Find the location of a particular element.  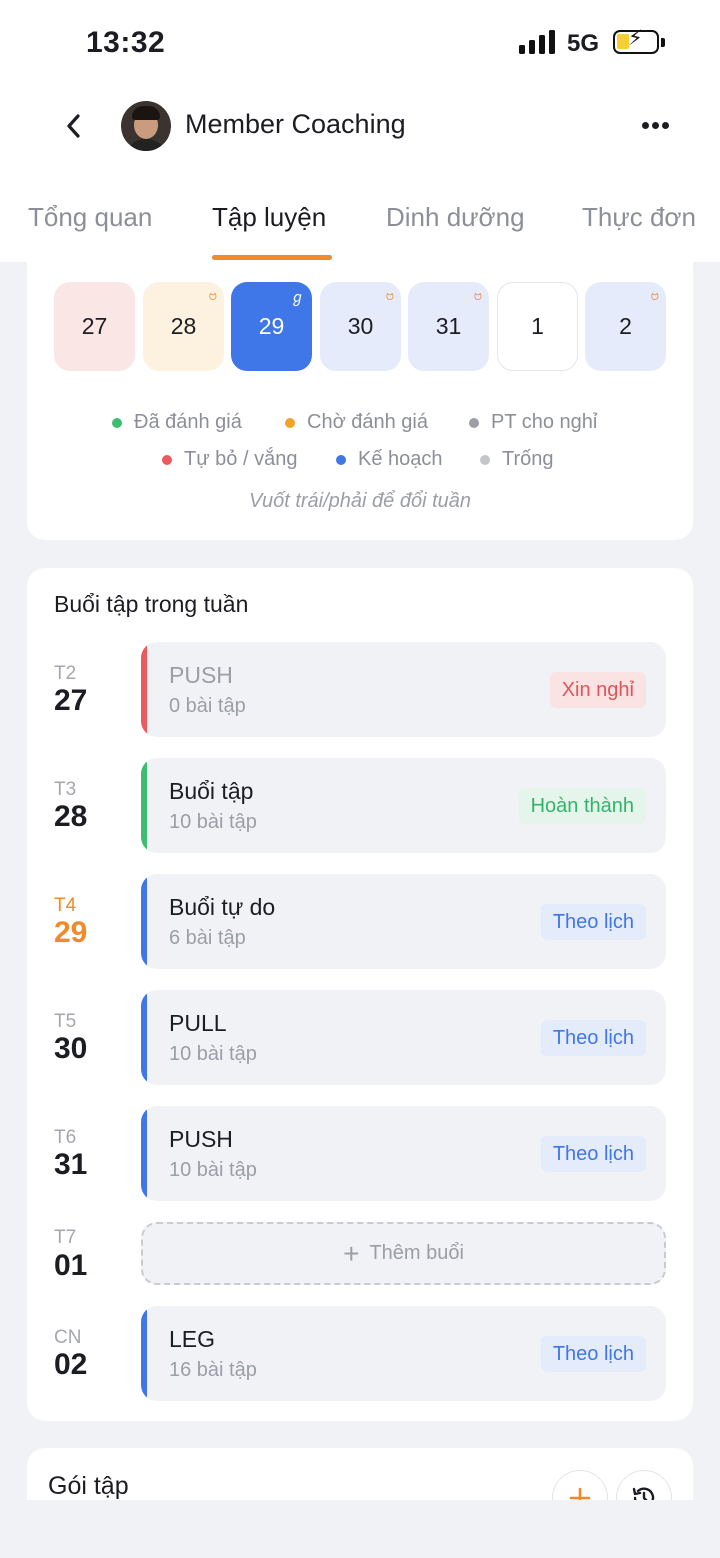

session-card: LEG 16 bài tập Theo lịch is located at coordinates (403, 1353).